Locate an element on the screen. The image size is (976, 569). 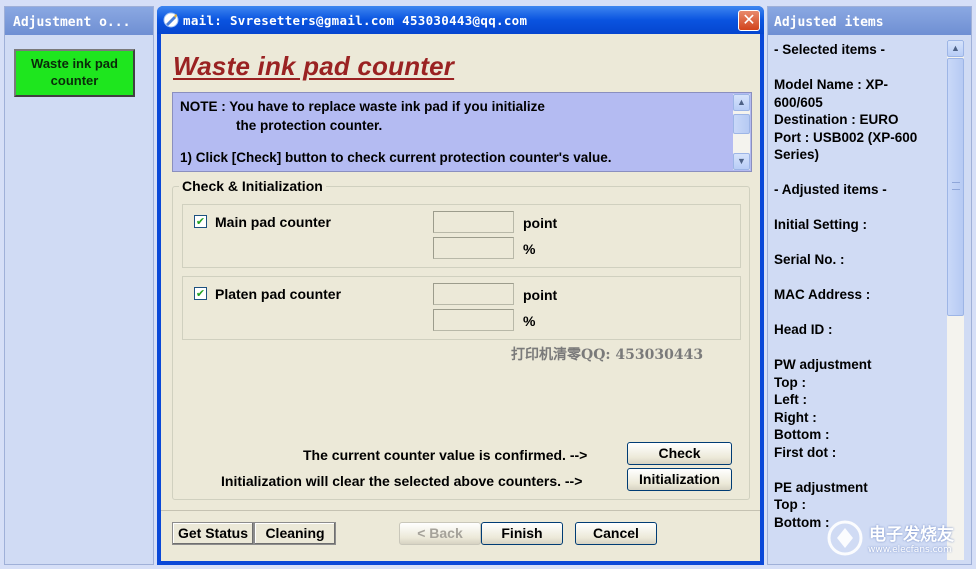
adjusted-item: Bottom : is located at coordinates (802, 434).